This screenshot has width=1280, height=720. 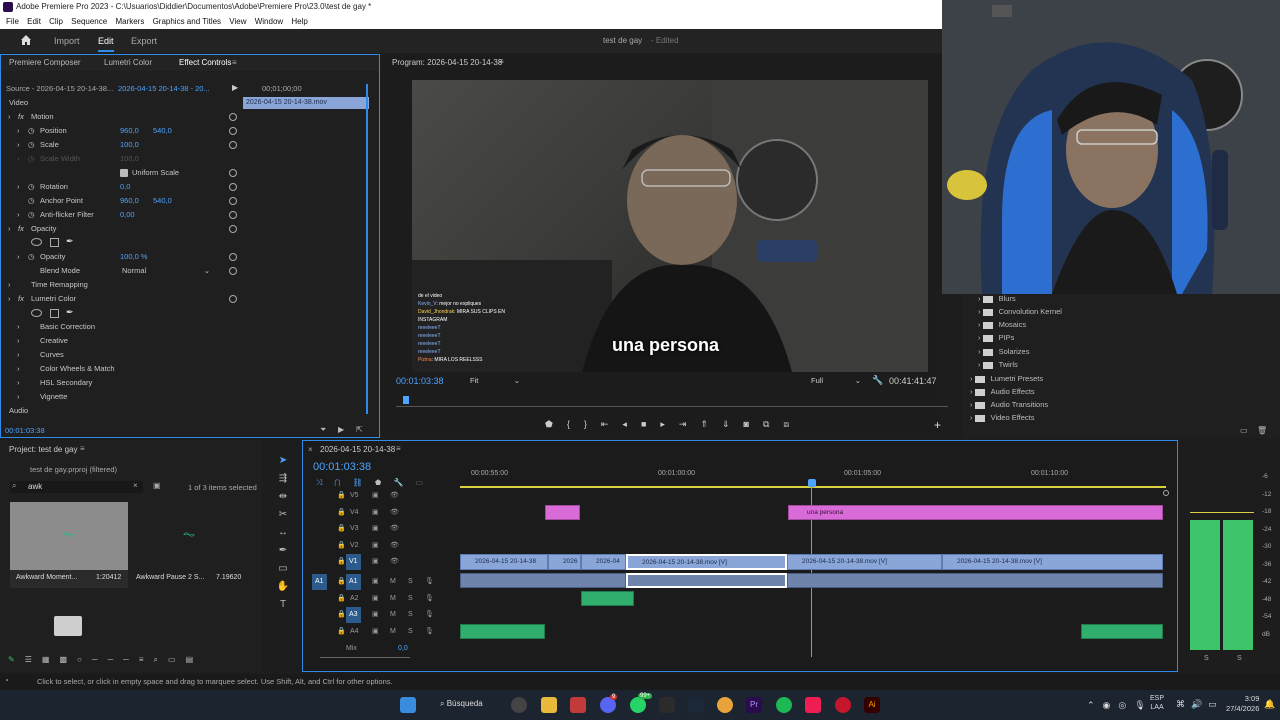 I want to click on stop-icon: ■, so click(x=650, y=424).